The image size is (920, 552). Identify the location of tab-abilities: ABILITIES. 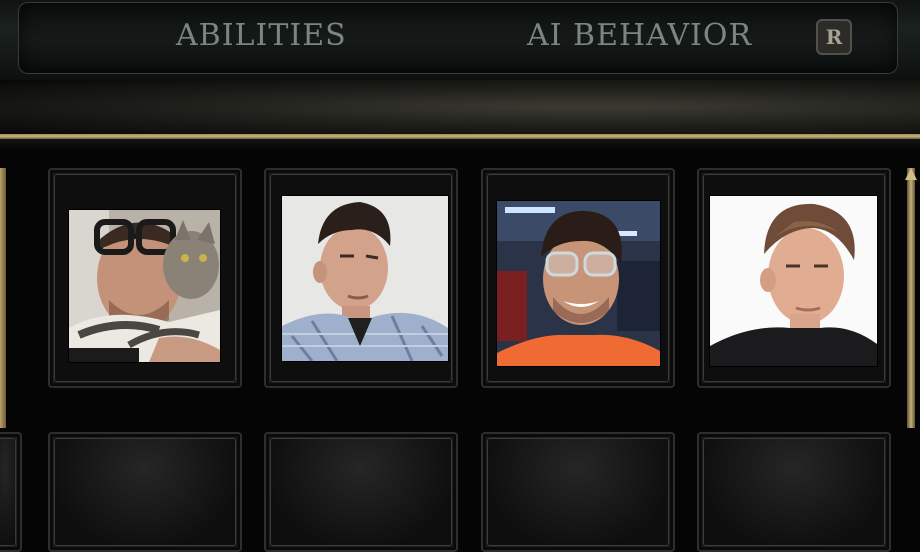
(261, 36).